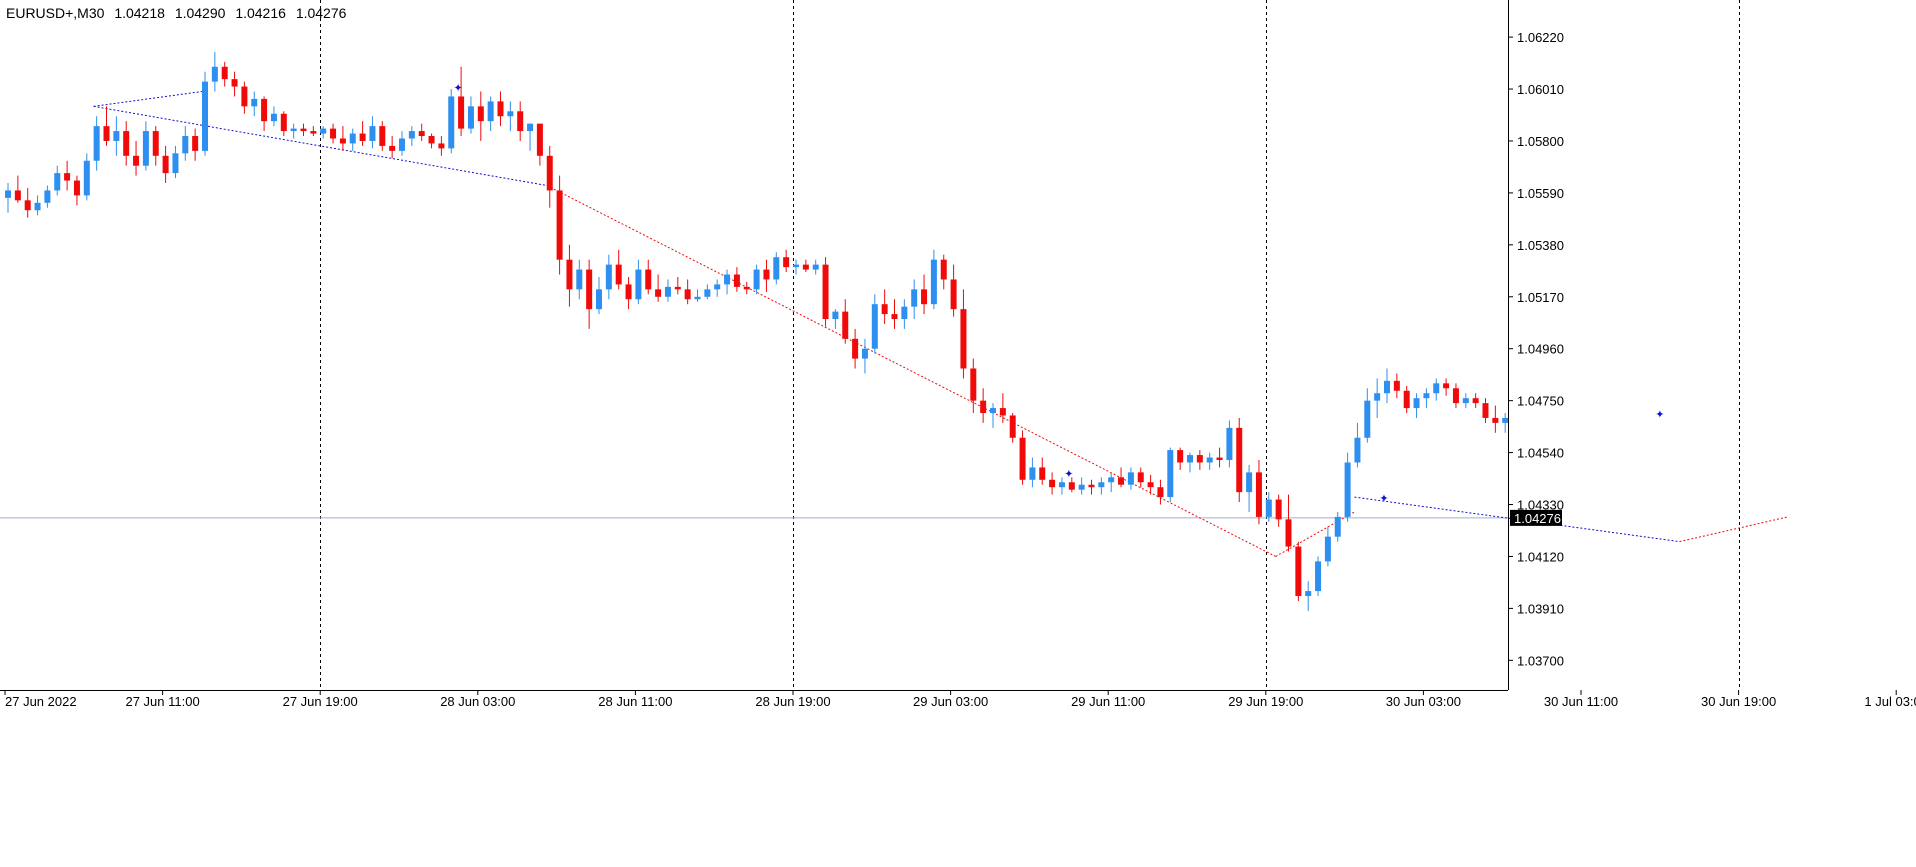  I want to click on y-tick-label: 1.05380, so click(1540, 245).